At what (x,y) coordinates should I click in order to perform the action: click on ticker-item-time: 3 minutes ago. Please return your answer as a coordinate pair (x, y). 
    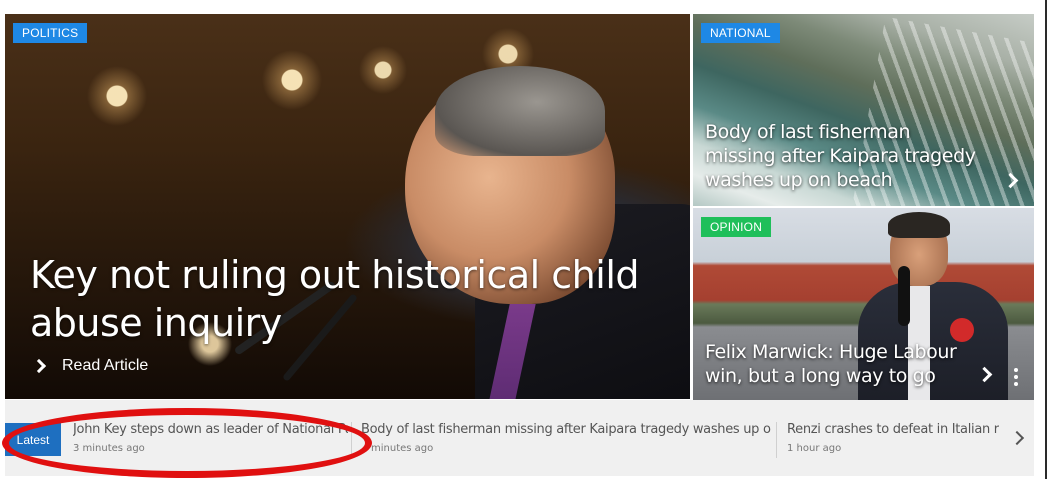
    Looking at the image, I should click on (109, 448).